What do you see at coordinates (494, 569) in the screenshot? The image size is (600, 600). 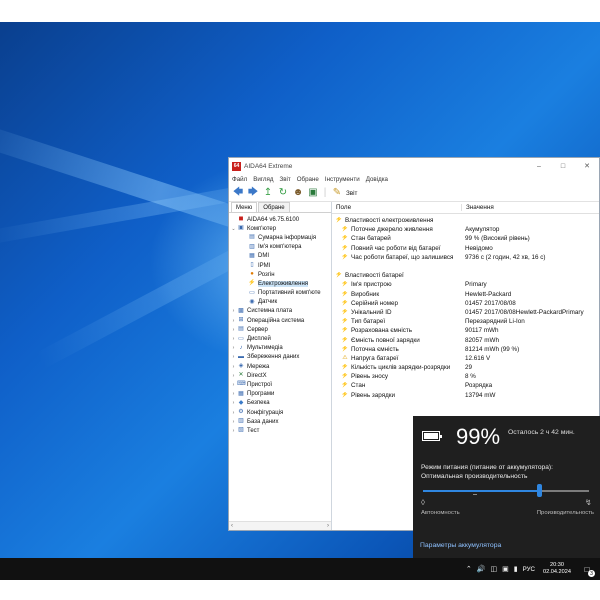 I see `network-icon: ◫` at bounding box center [494, 569].